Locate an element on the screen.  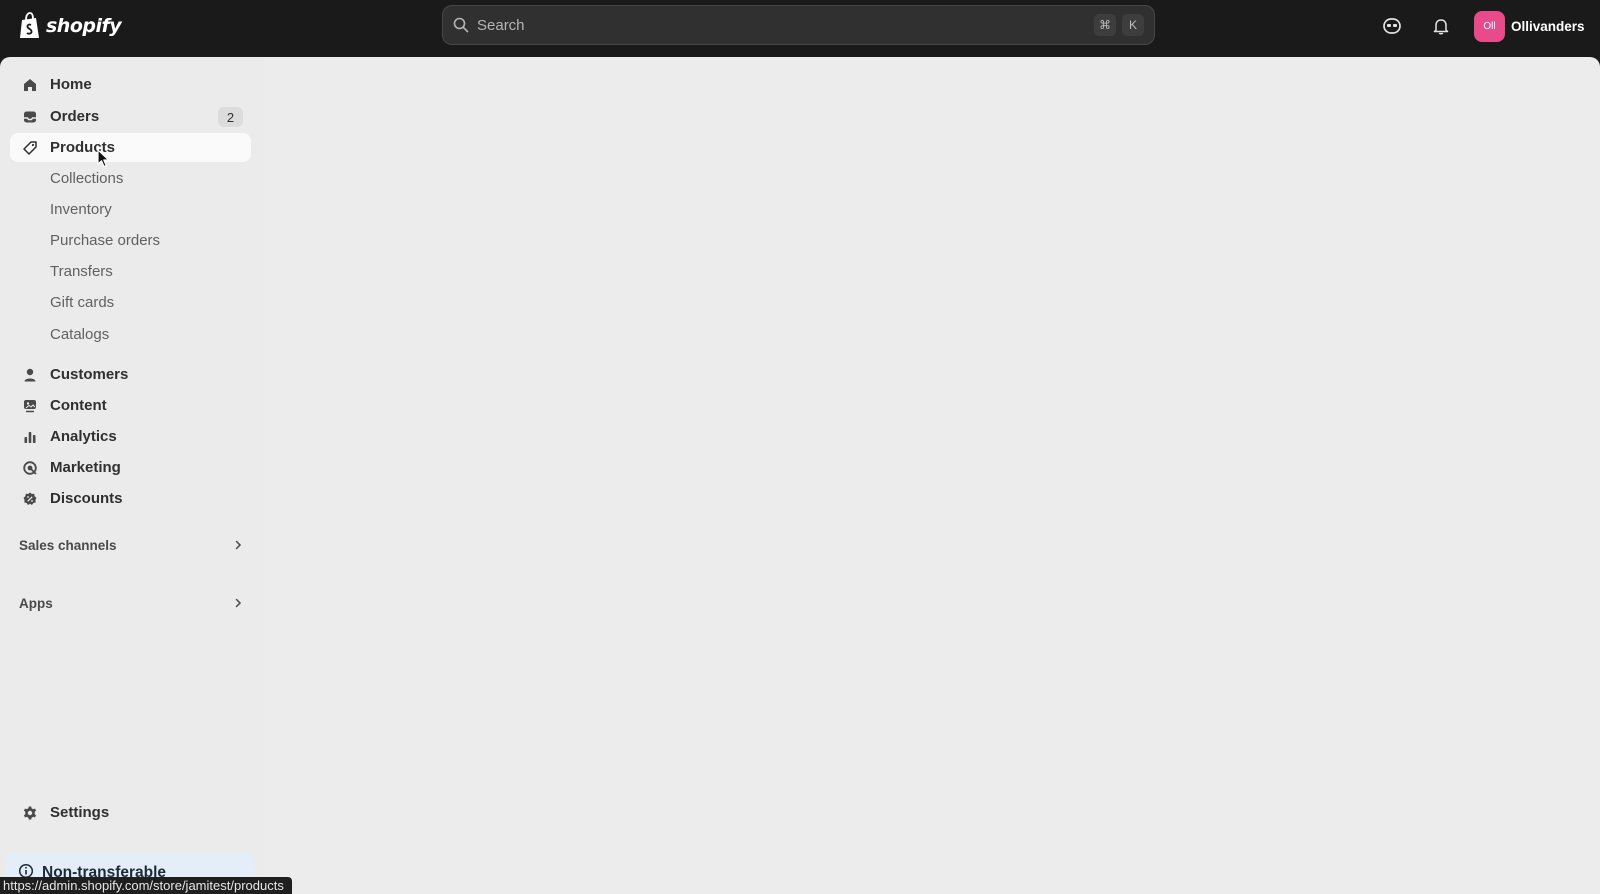
sidebar-section-apps: Apps is located at coordinates (130, 603).